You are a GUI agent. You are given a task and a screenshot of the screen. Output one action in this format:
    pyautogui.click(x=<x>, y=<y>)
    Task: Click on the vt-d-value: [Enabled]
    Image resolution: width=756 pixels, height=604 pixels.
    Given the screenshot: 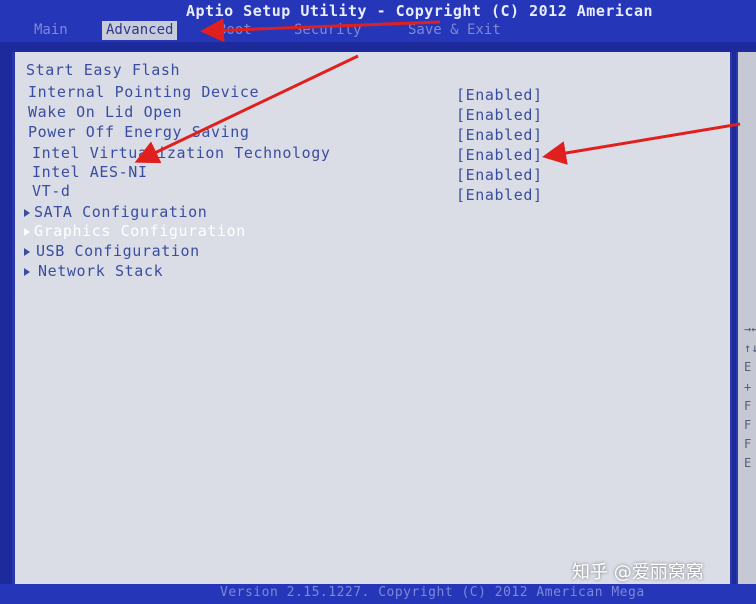 What is the action you would take?
    pyautogui.click(x=499, y=195)
    